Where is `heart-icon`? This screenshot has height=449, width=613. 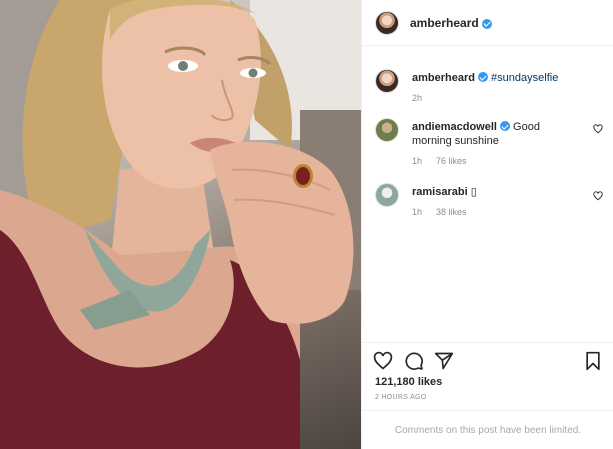 heart-icon is located at coordinates (383, 361).